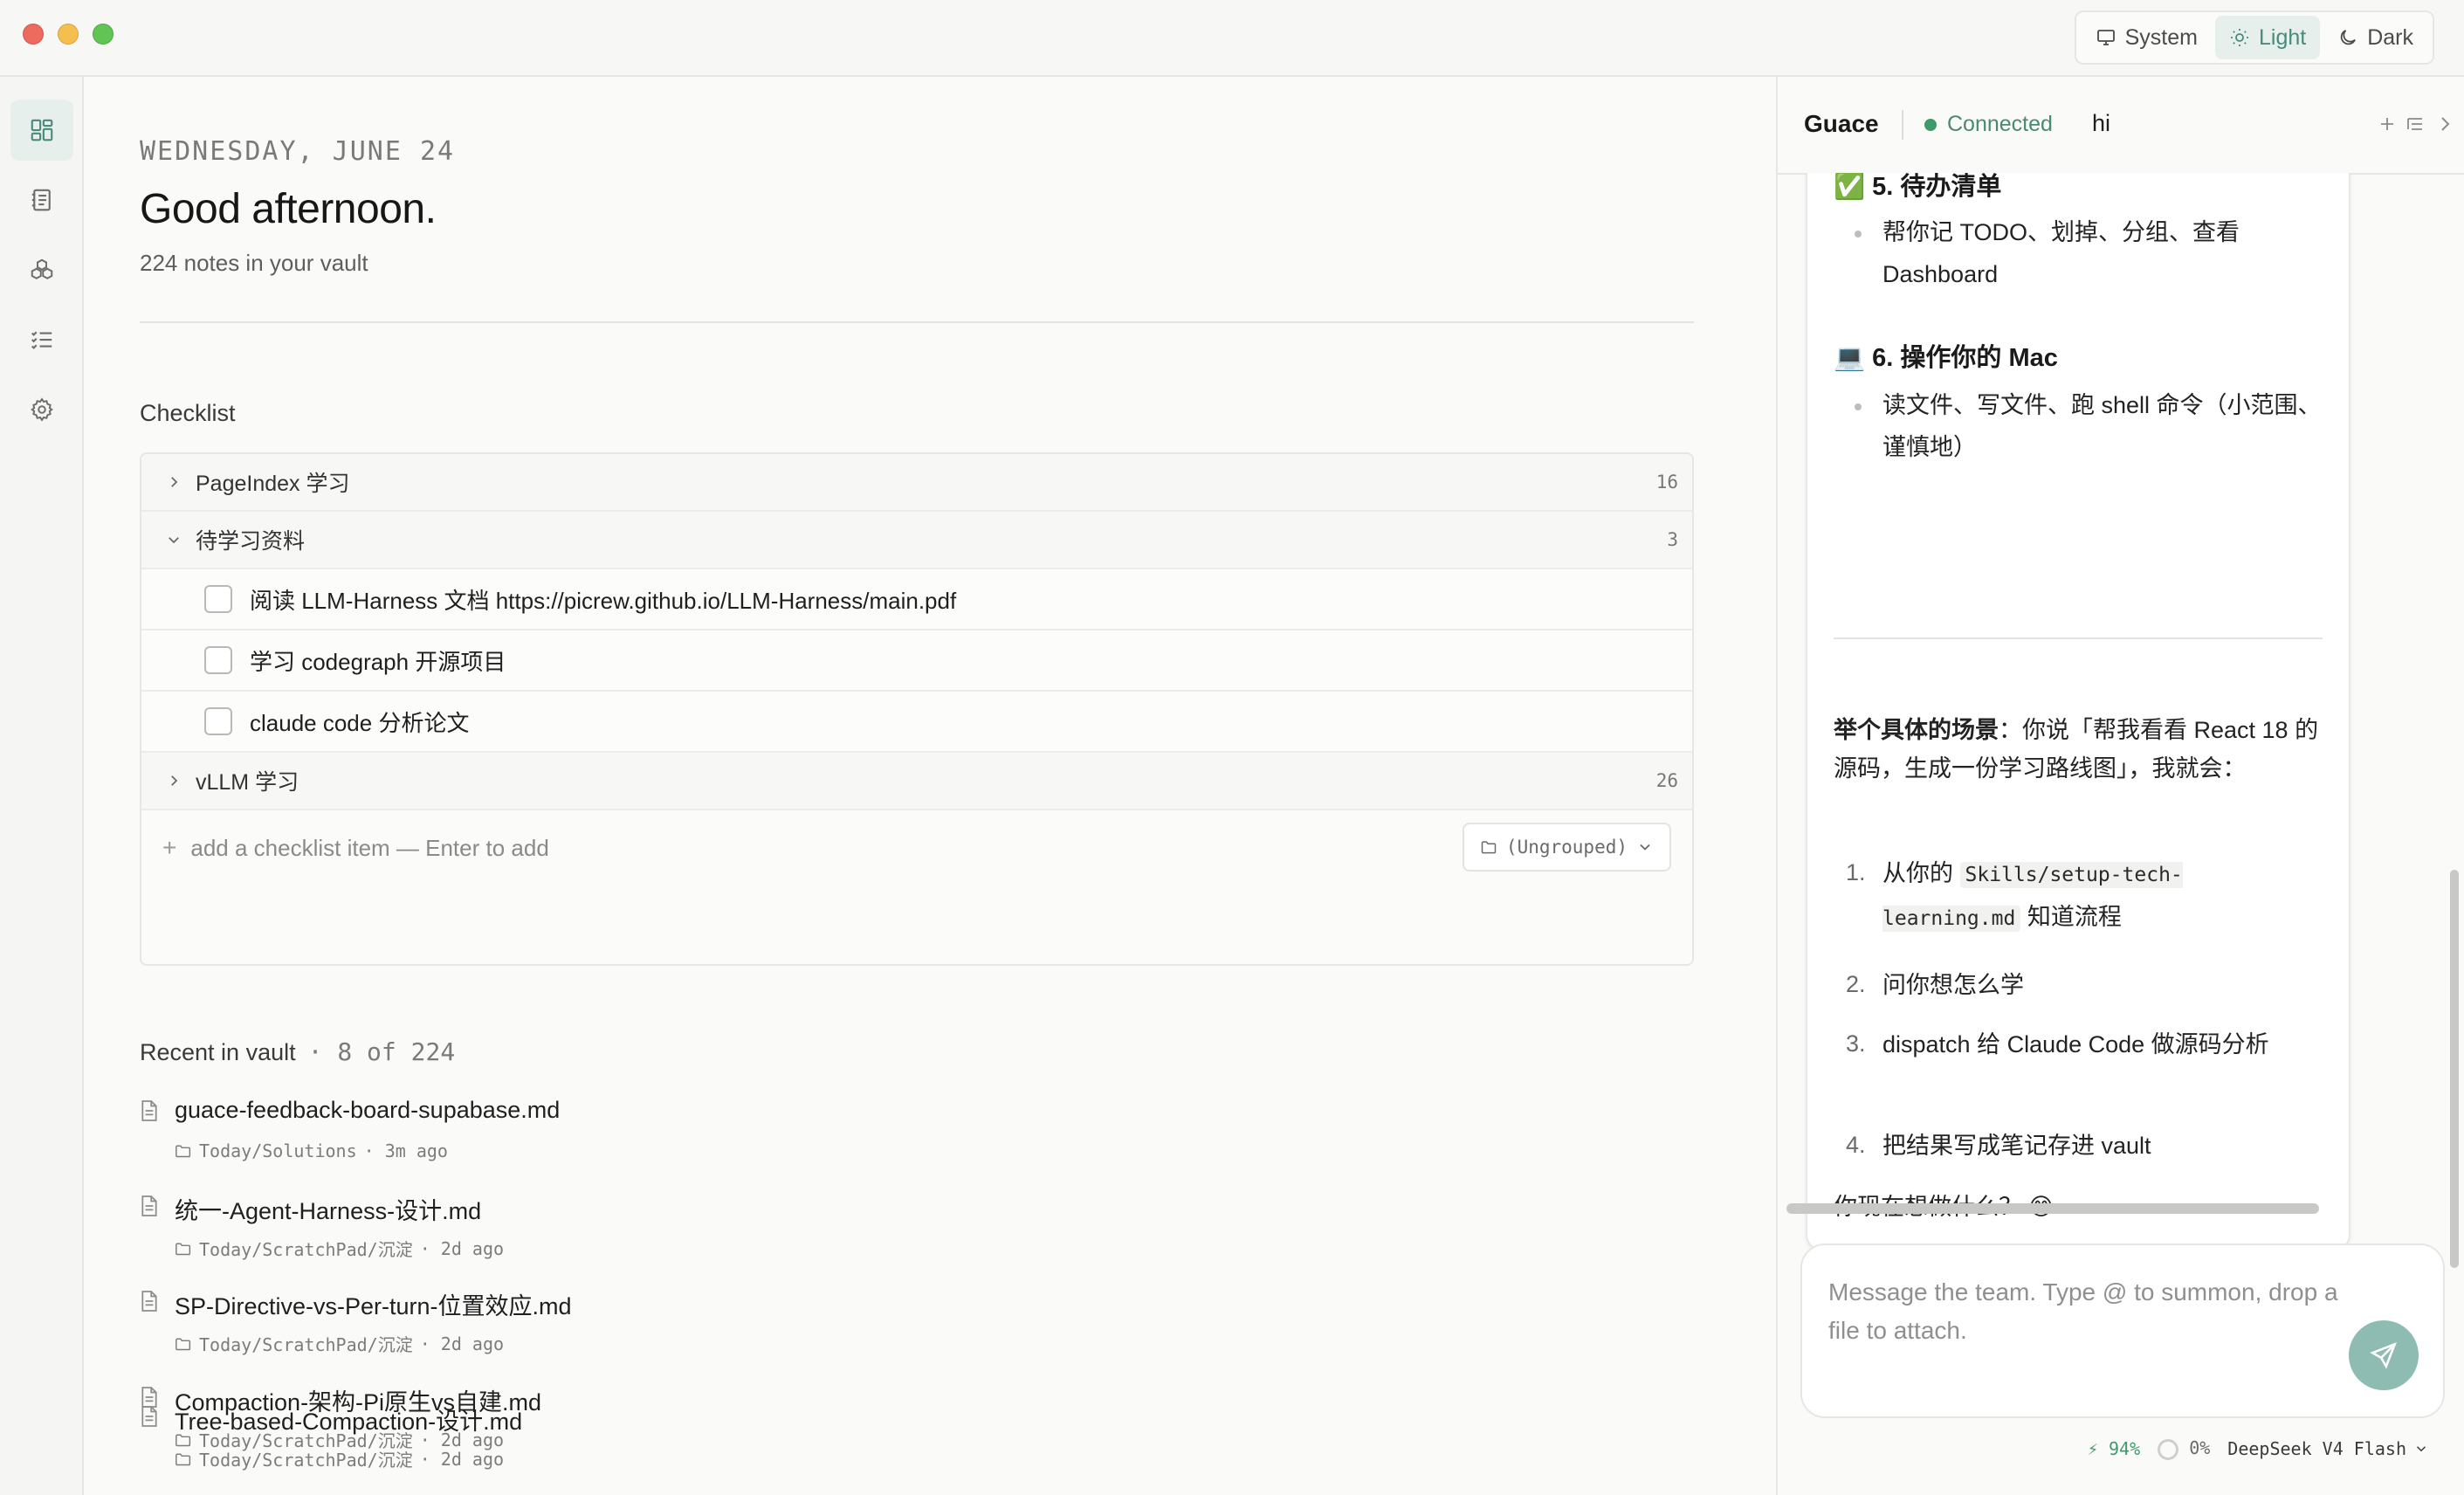  I want to click on chat-vertical-scrollbar, so click(2454, 1069).